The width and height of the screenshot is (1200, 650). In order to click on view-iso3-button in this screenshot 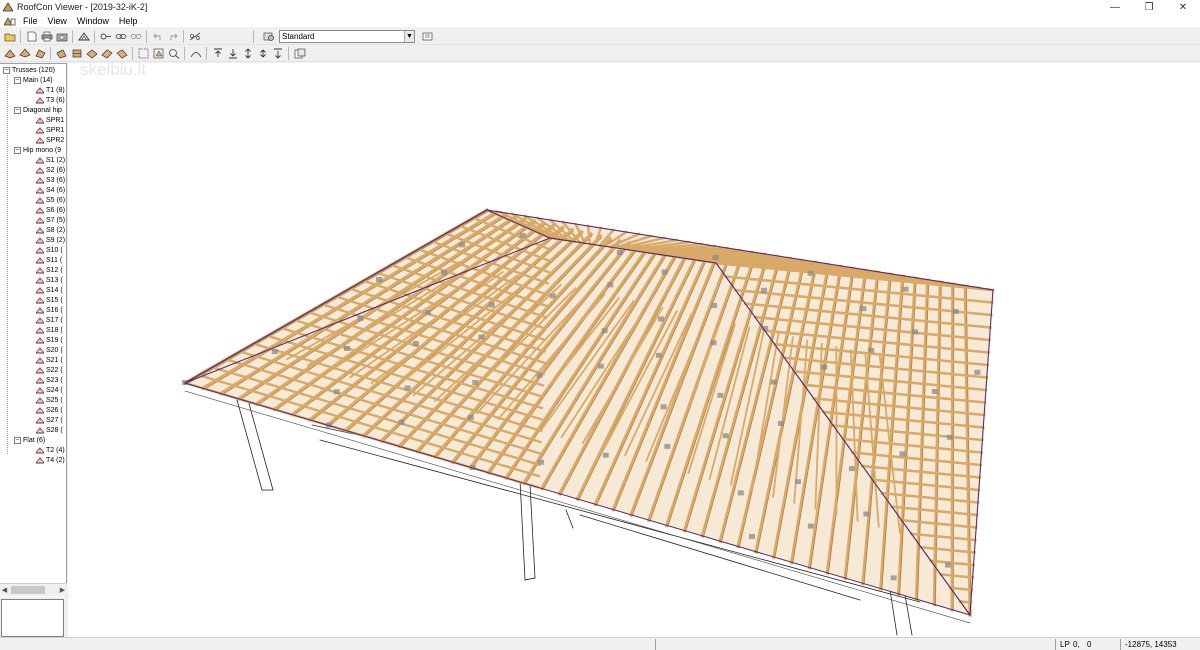, I will do `click(121, 53)`.